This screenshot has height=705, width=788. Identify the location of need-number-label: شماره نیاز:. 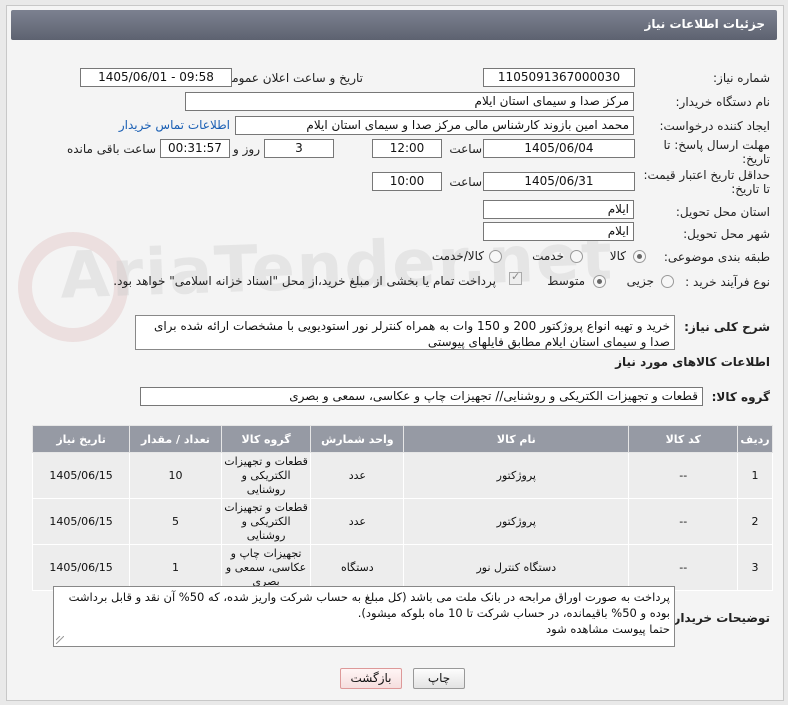
(741, 78).